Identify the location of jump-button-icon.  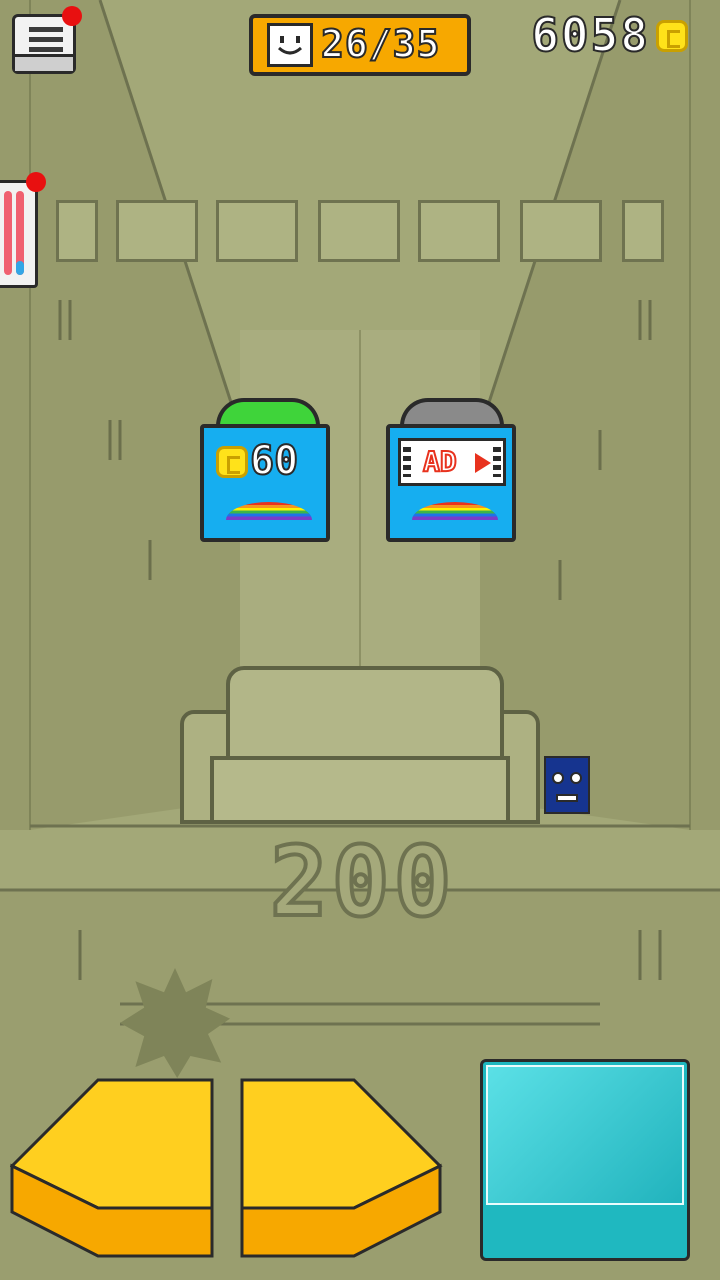
(585, 1135).